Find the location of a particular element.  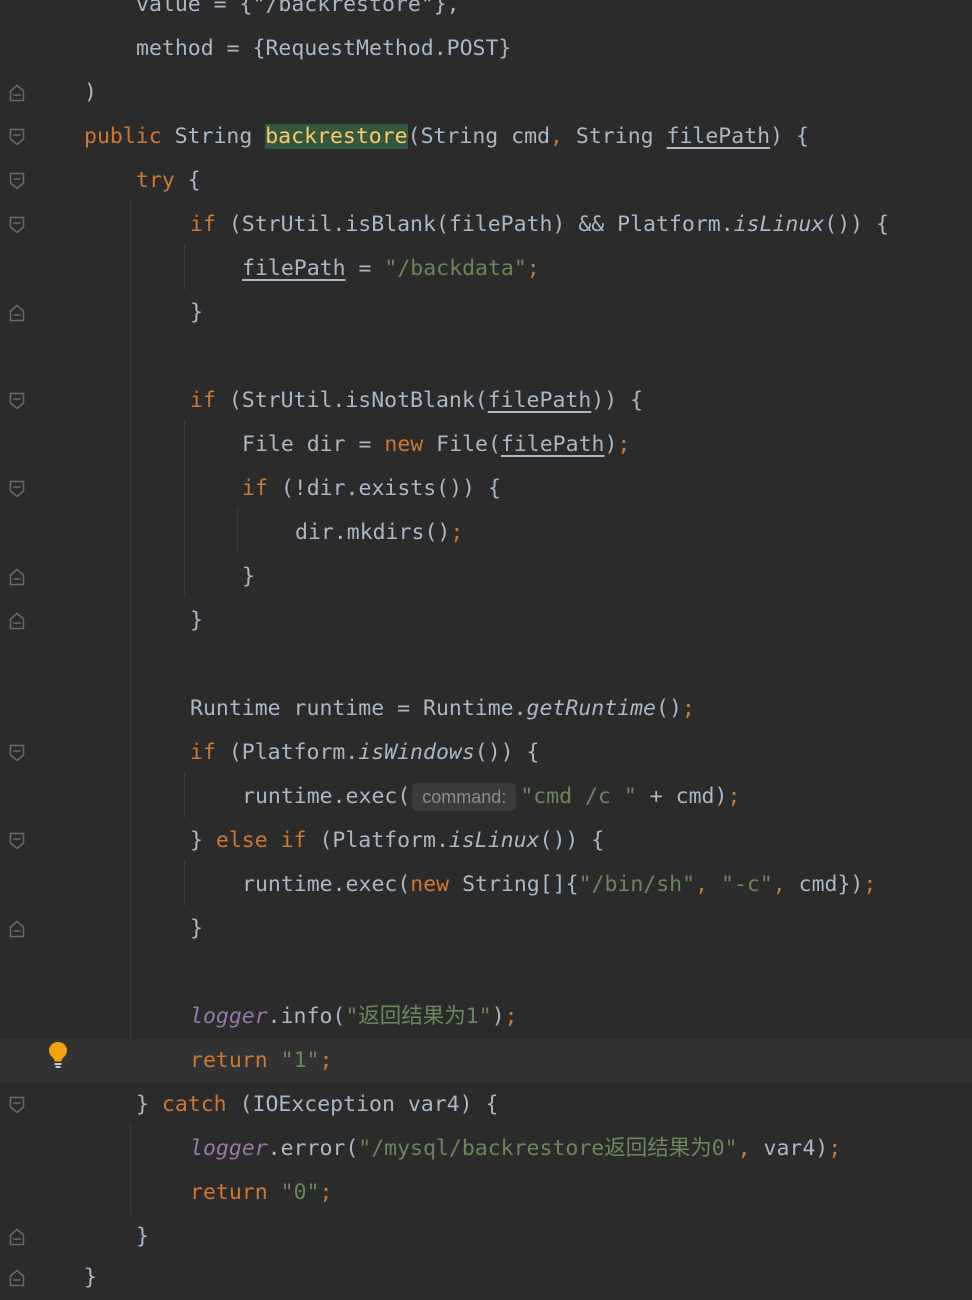

code-text: runtime.exec(command: "cmd /c " + cmd); is located at coordinates (491, 797).